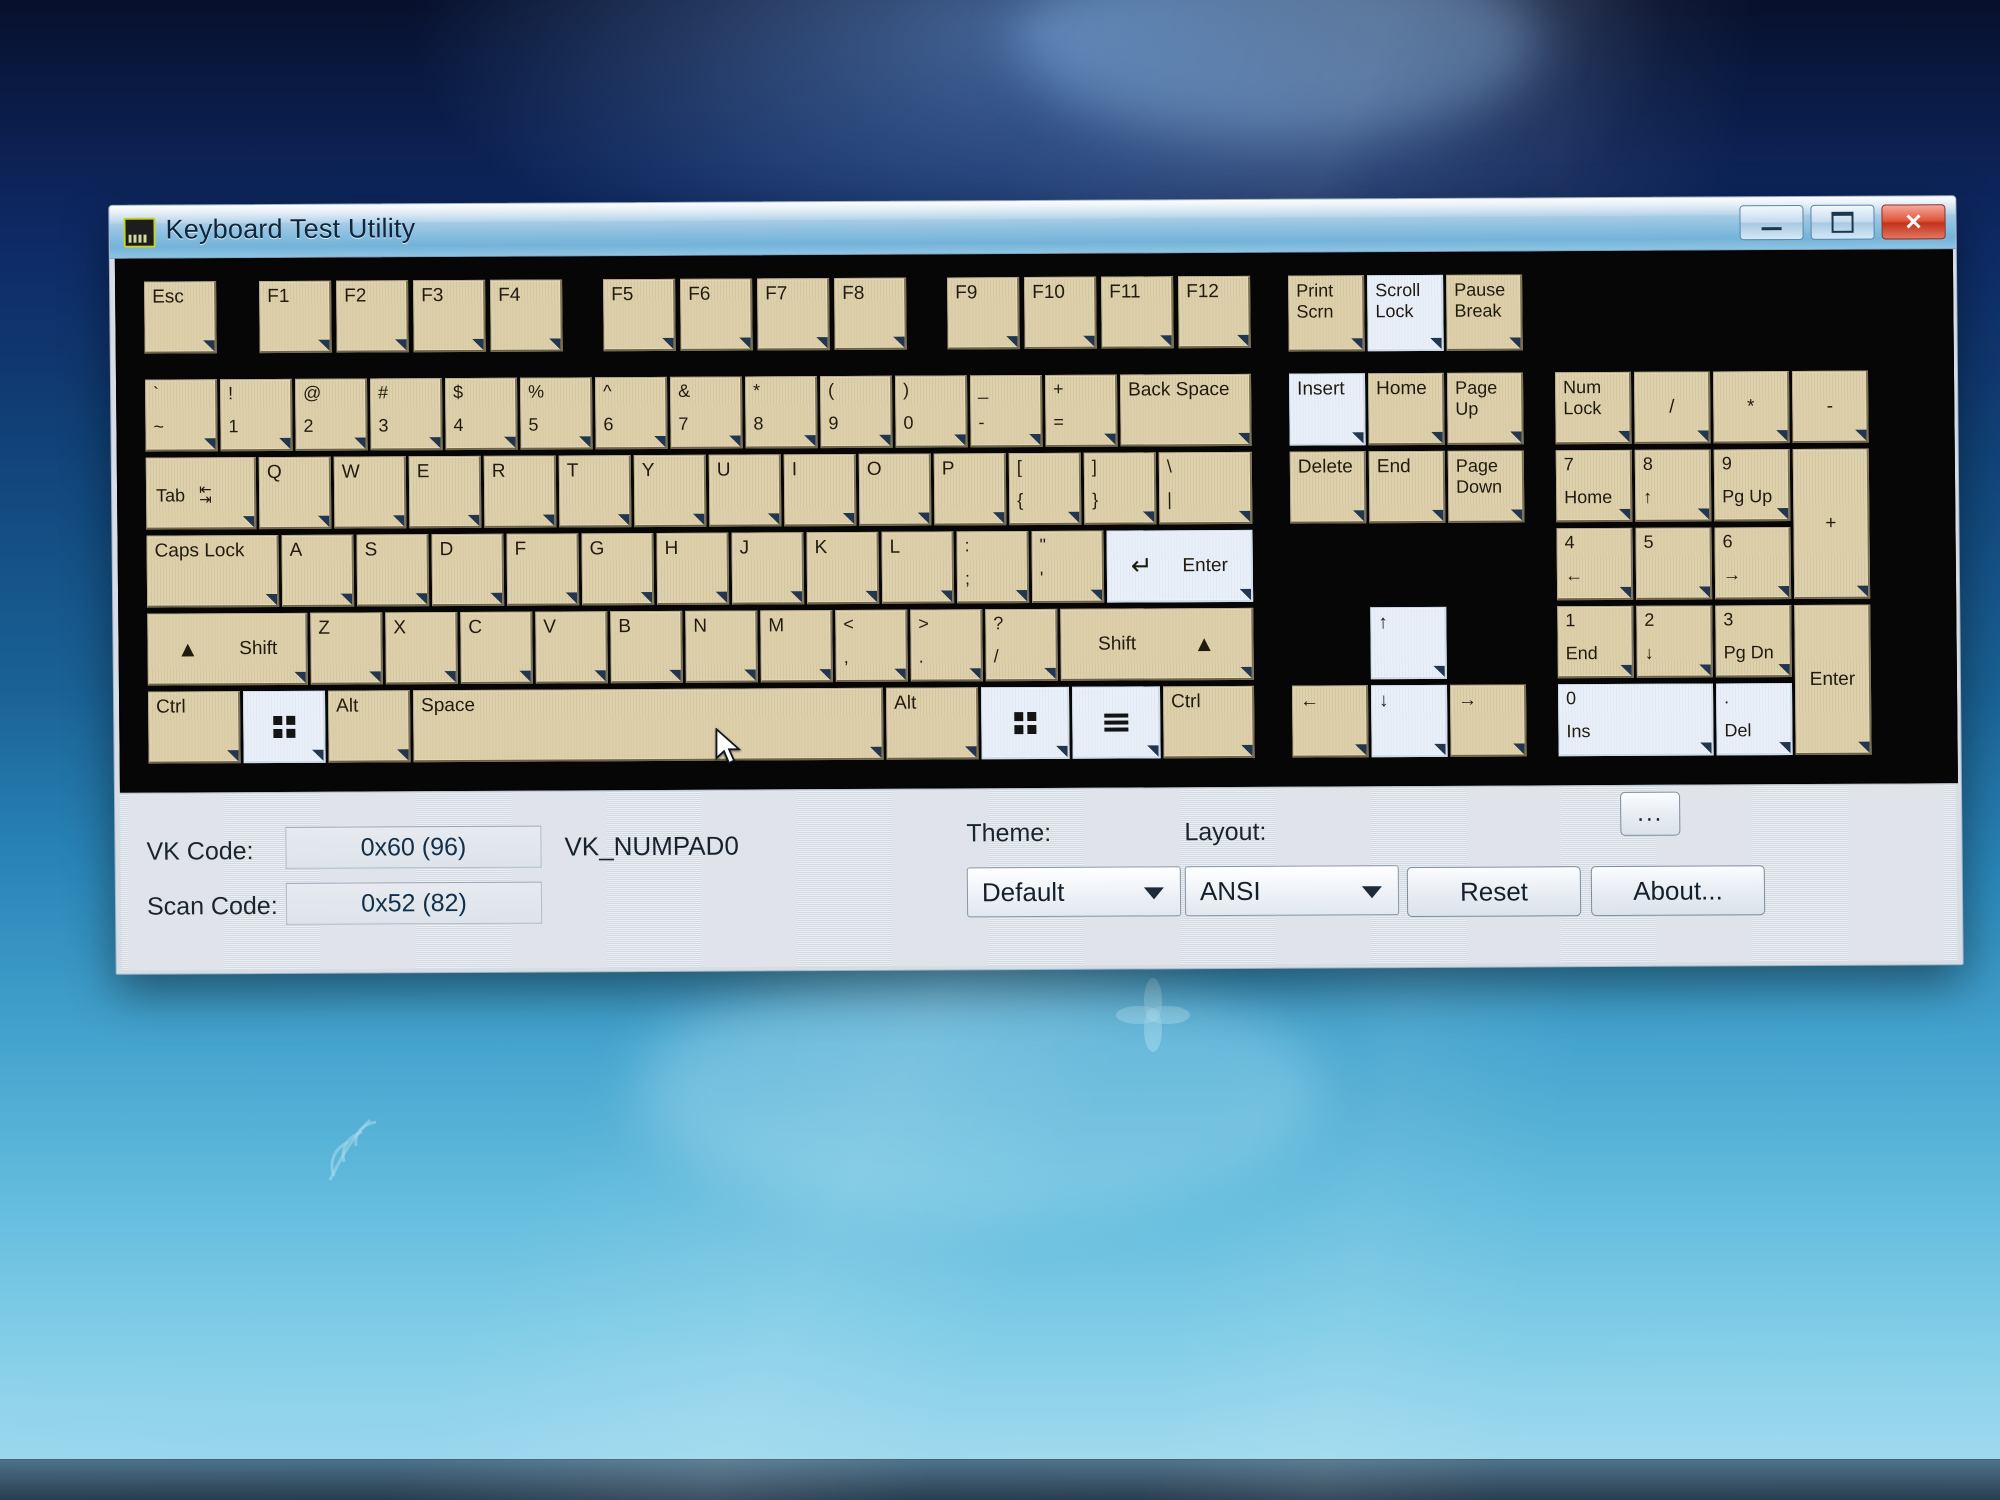 The height and width of the screenshot is (1500, 2000). I want to click on key-win-left, so click(284, 727).